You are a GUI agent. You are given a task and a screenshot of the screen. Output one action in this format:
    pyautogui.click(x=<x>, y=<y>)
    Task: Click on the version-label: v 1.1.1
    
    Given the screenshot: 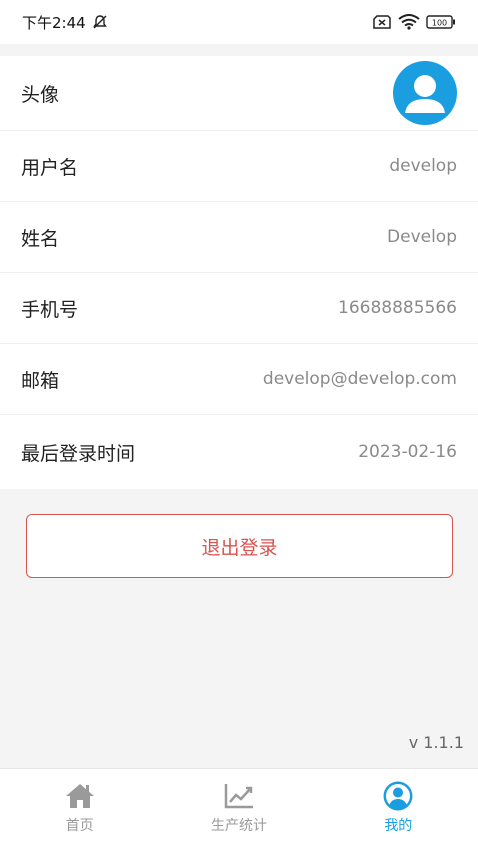 What is the action you would take?
    pyautogui.click(x=436, y=742)
    